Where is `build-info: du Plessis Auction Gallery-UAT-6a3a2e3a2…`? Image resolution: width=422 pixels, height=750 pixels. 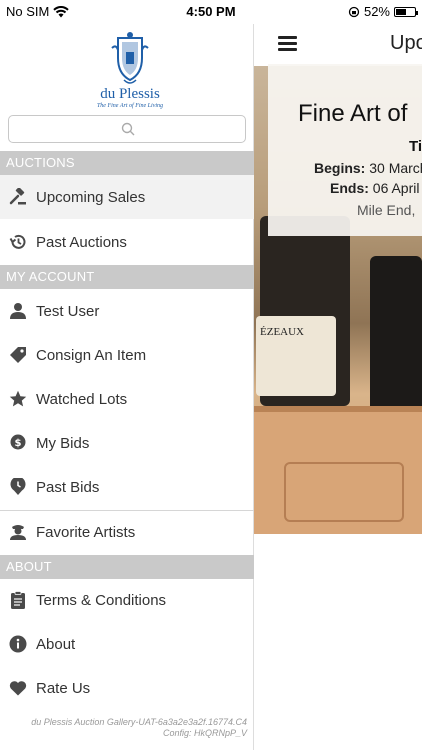
build-info: du Plessis Auction Gallery-UAT-6a3a2e3a2… is located at coordinates (139, 728).